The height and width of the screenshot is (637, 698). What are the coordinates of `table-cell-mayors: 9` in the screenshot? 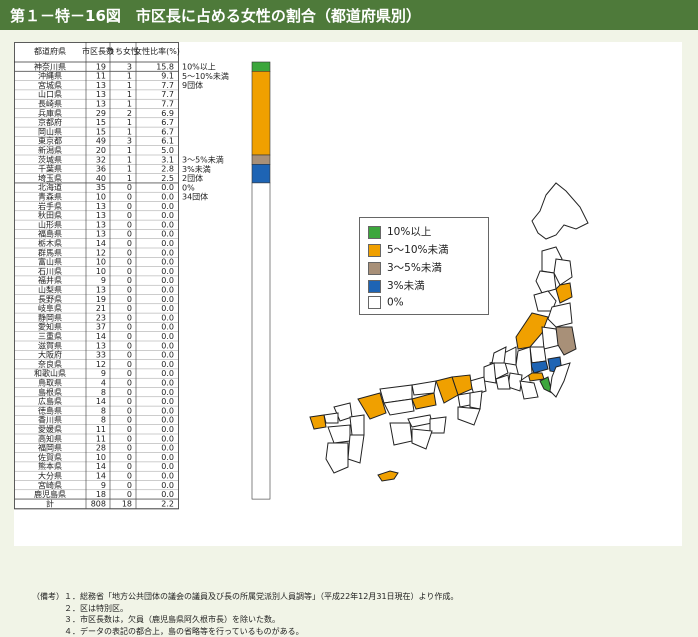 It's located at (103, 280).